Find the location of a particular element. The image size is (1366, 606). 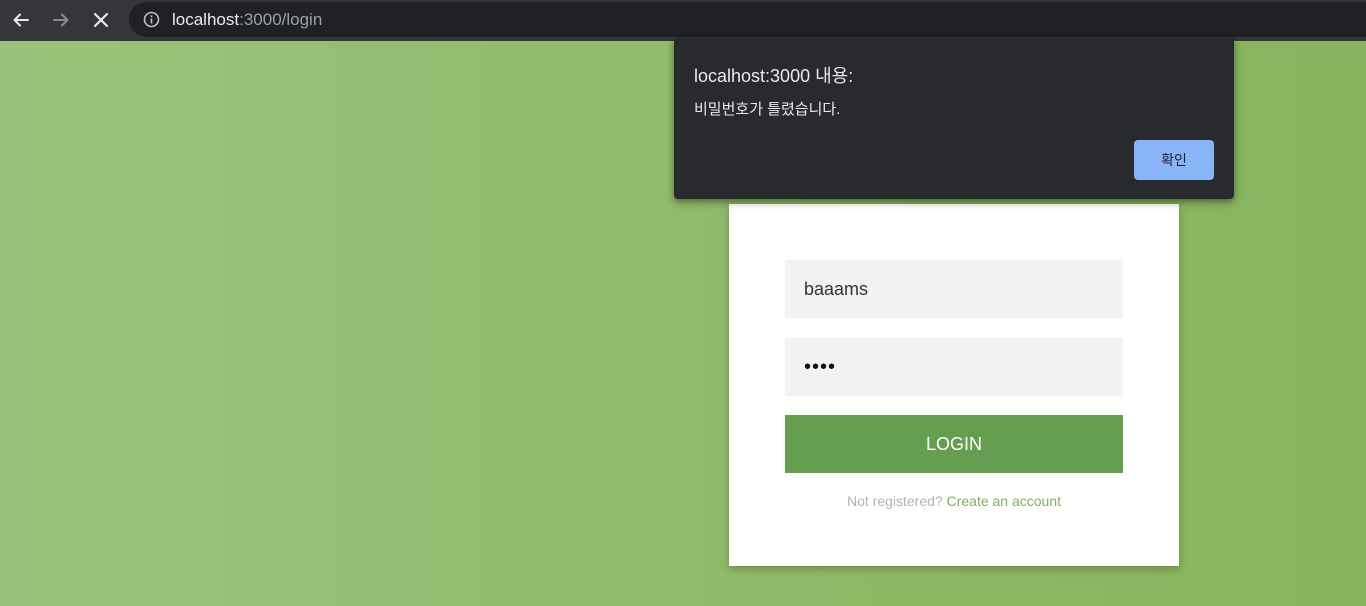

forward-button is located at coordinates (61, 20).